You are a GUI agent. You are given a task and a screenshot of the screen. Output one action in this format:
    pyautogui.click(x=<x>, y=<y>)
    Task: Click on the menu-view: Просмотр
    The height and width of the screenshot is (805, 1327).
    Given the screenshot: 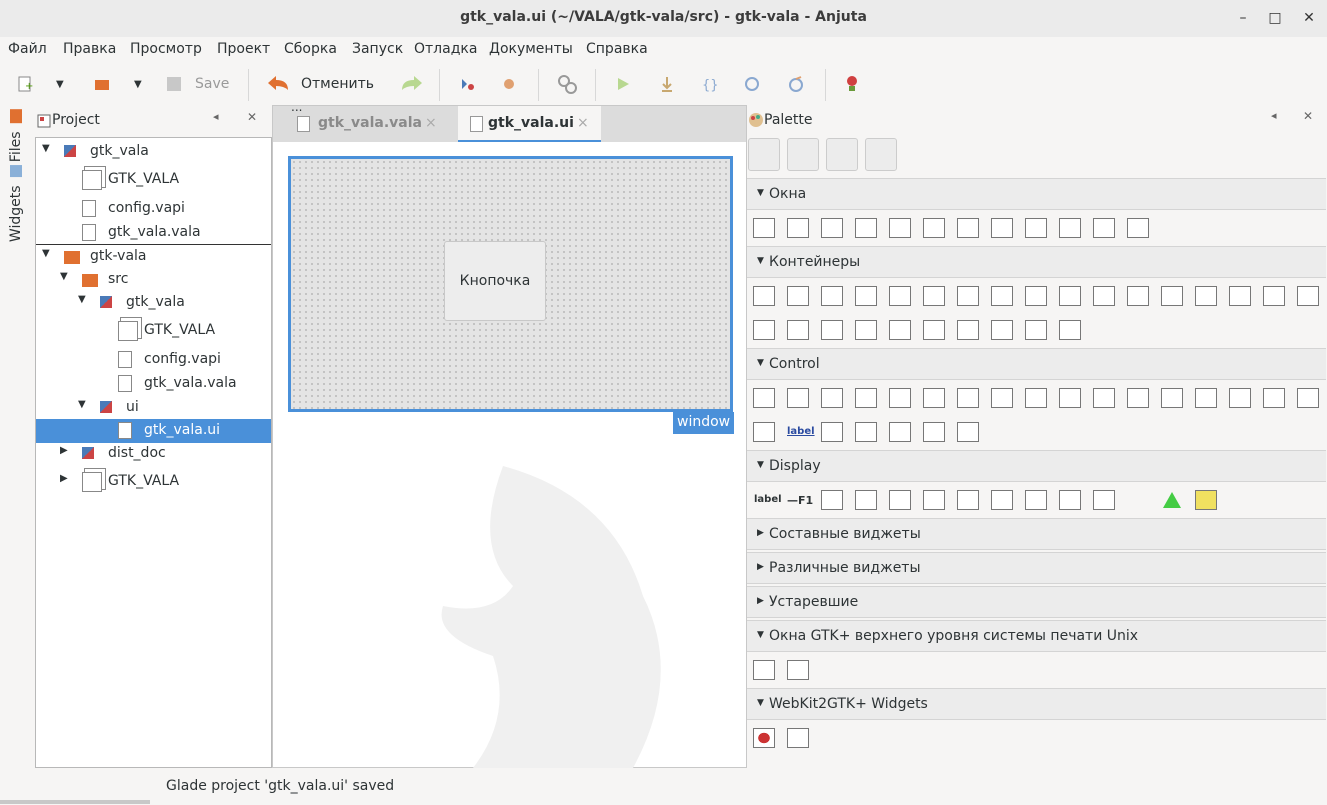 What is the action you would take?
    pyautogui.click(x=166, y=49)
    